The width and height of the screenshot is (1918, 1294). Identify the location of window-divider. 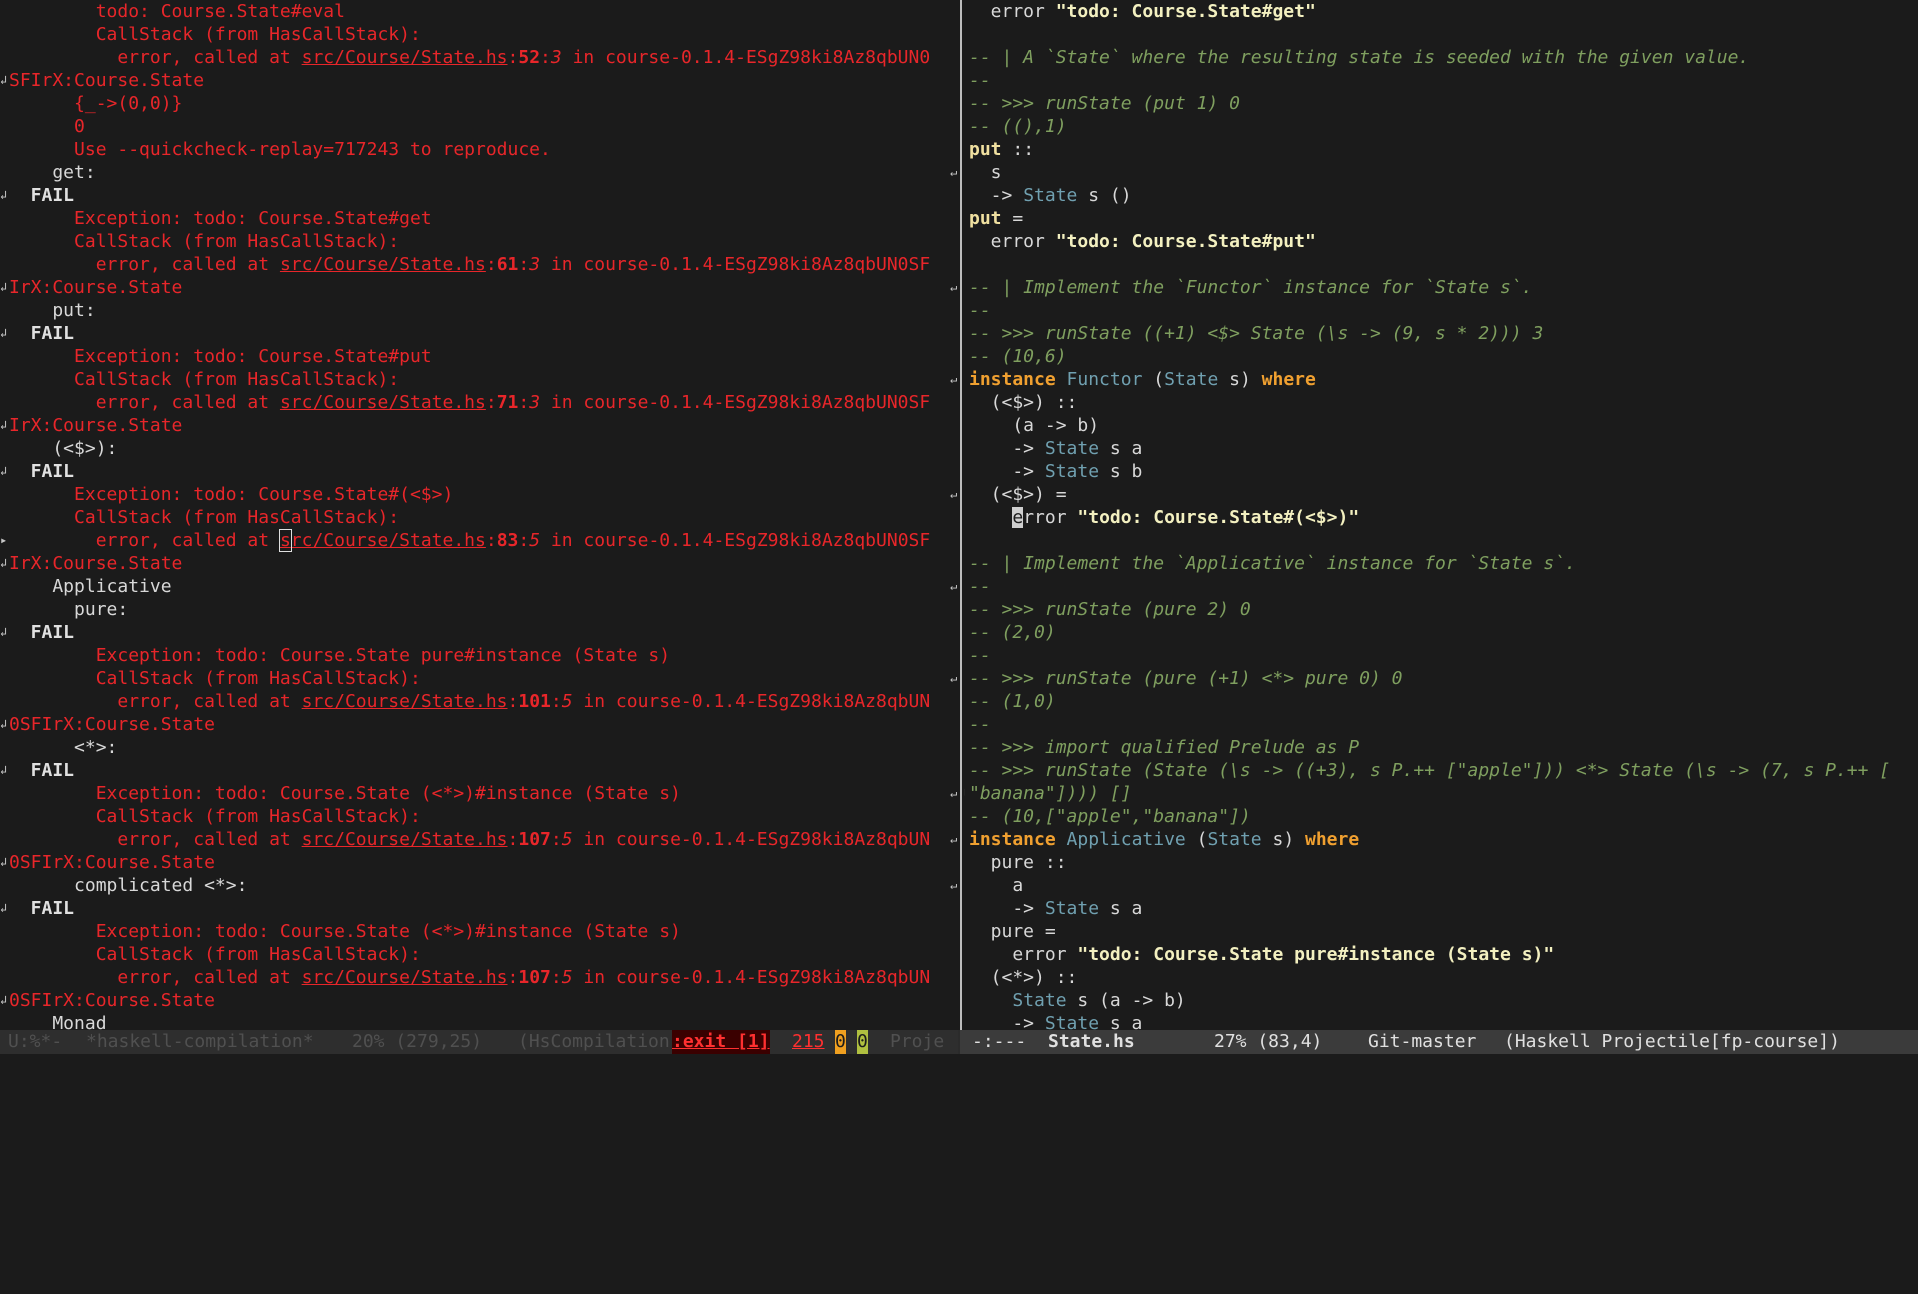
(961, 515).